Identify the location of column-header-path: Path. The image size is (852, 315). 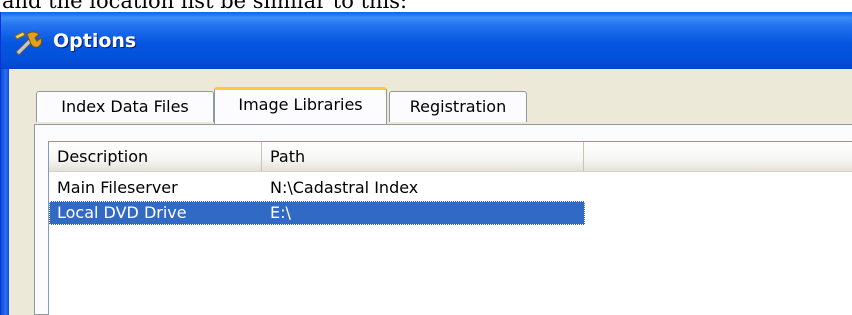
(423, 156).